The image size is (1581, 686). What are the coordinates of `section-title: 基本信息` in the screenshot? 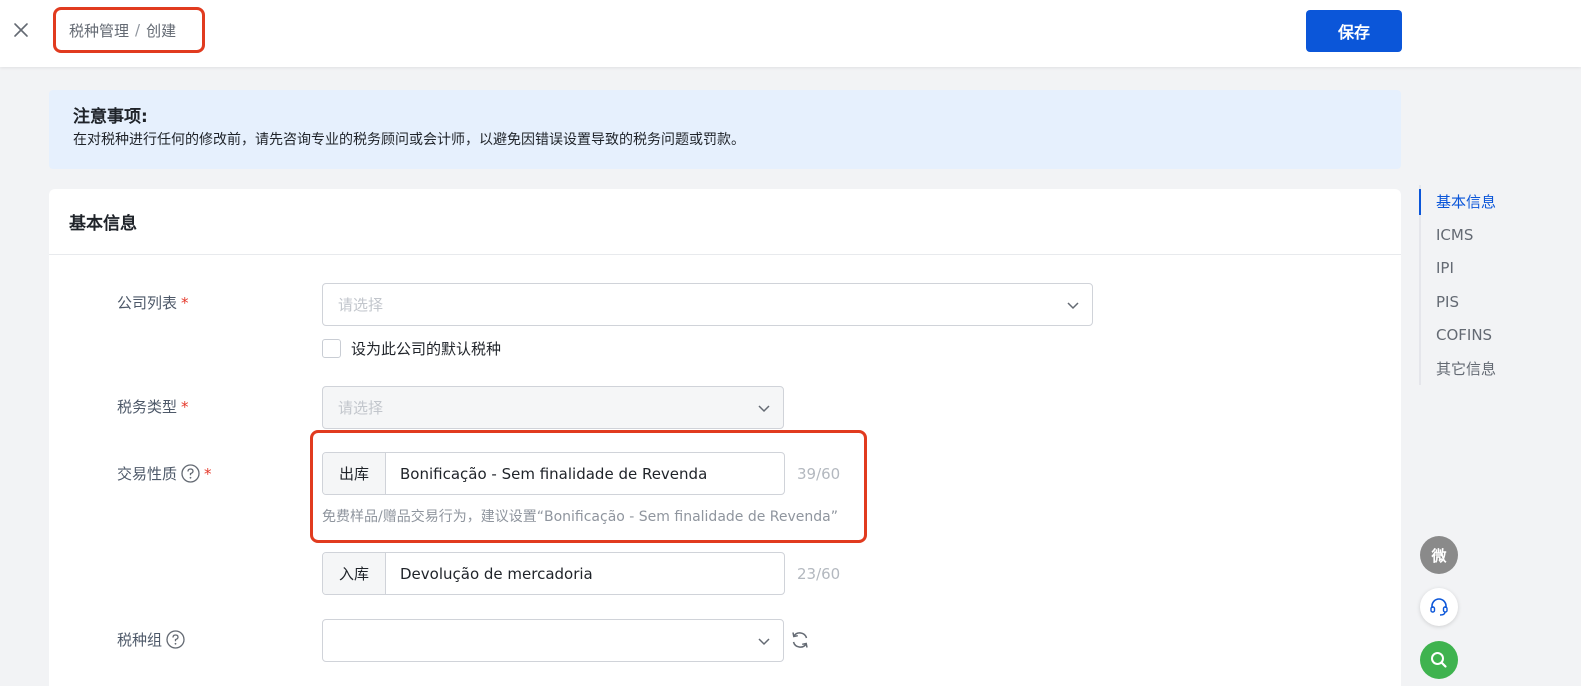 It's located at (725, 222).